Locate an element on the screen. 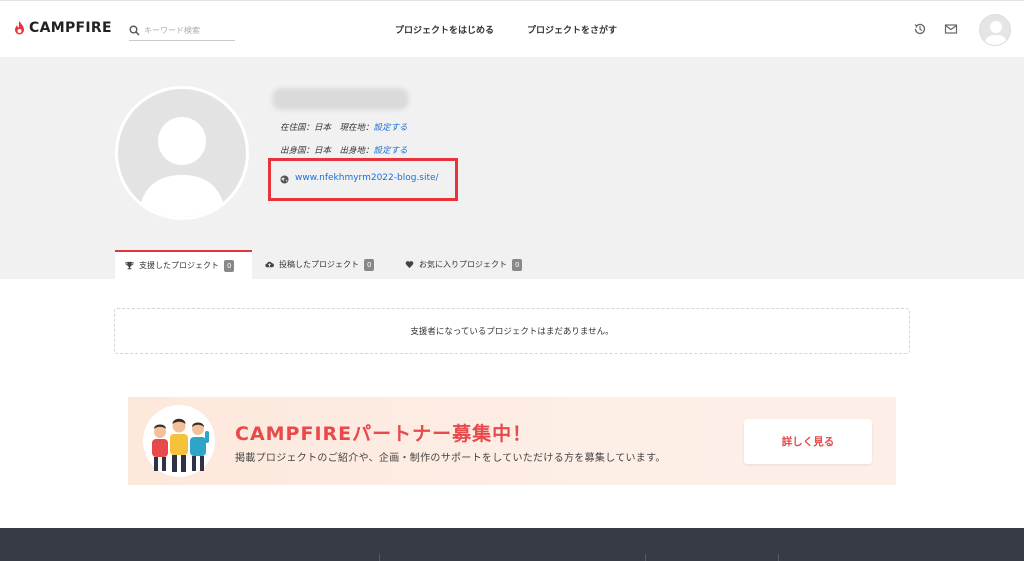  search-input: キーワード検索 is located at coordinates (182, 30).